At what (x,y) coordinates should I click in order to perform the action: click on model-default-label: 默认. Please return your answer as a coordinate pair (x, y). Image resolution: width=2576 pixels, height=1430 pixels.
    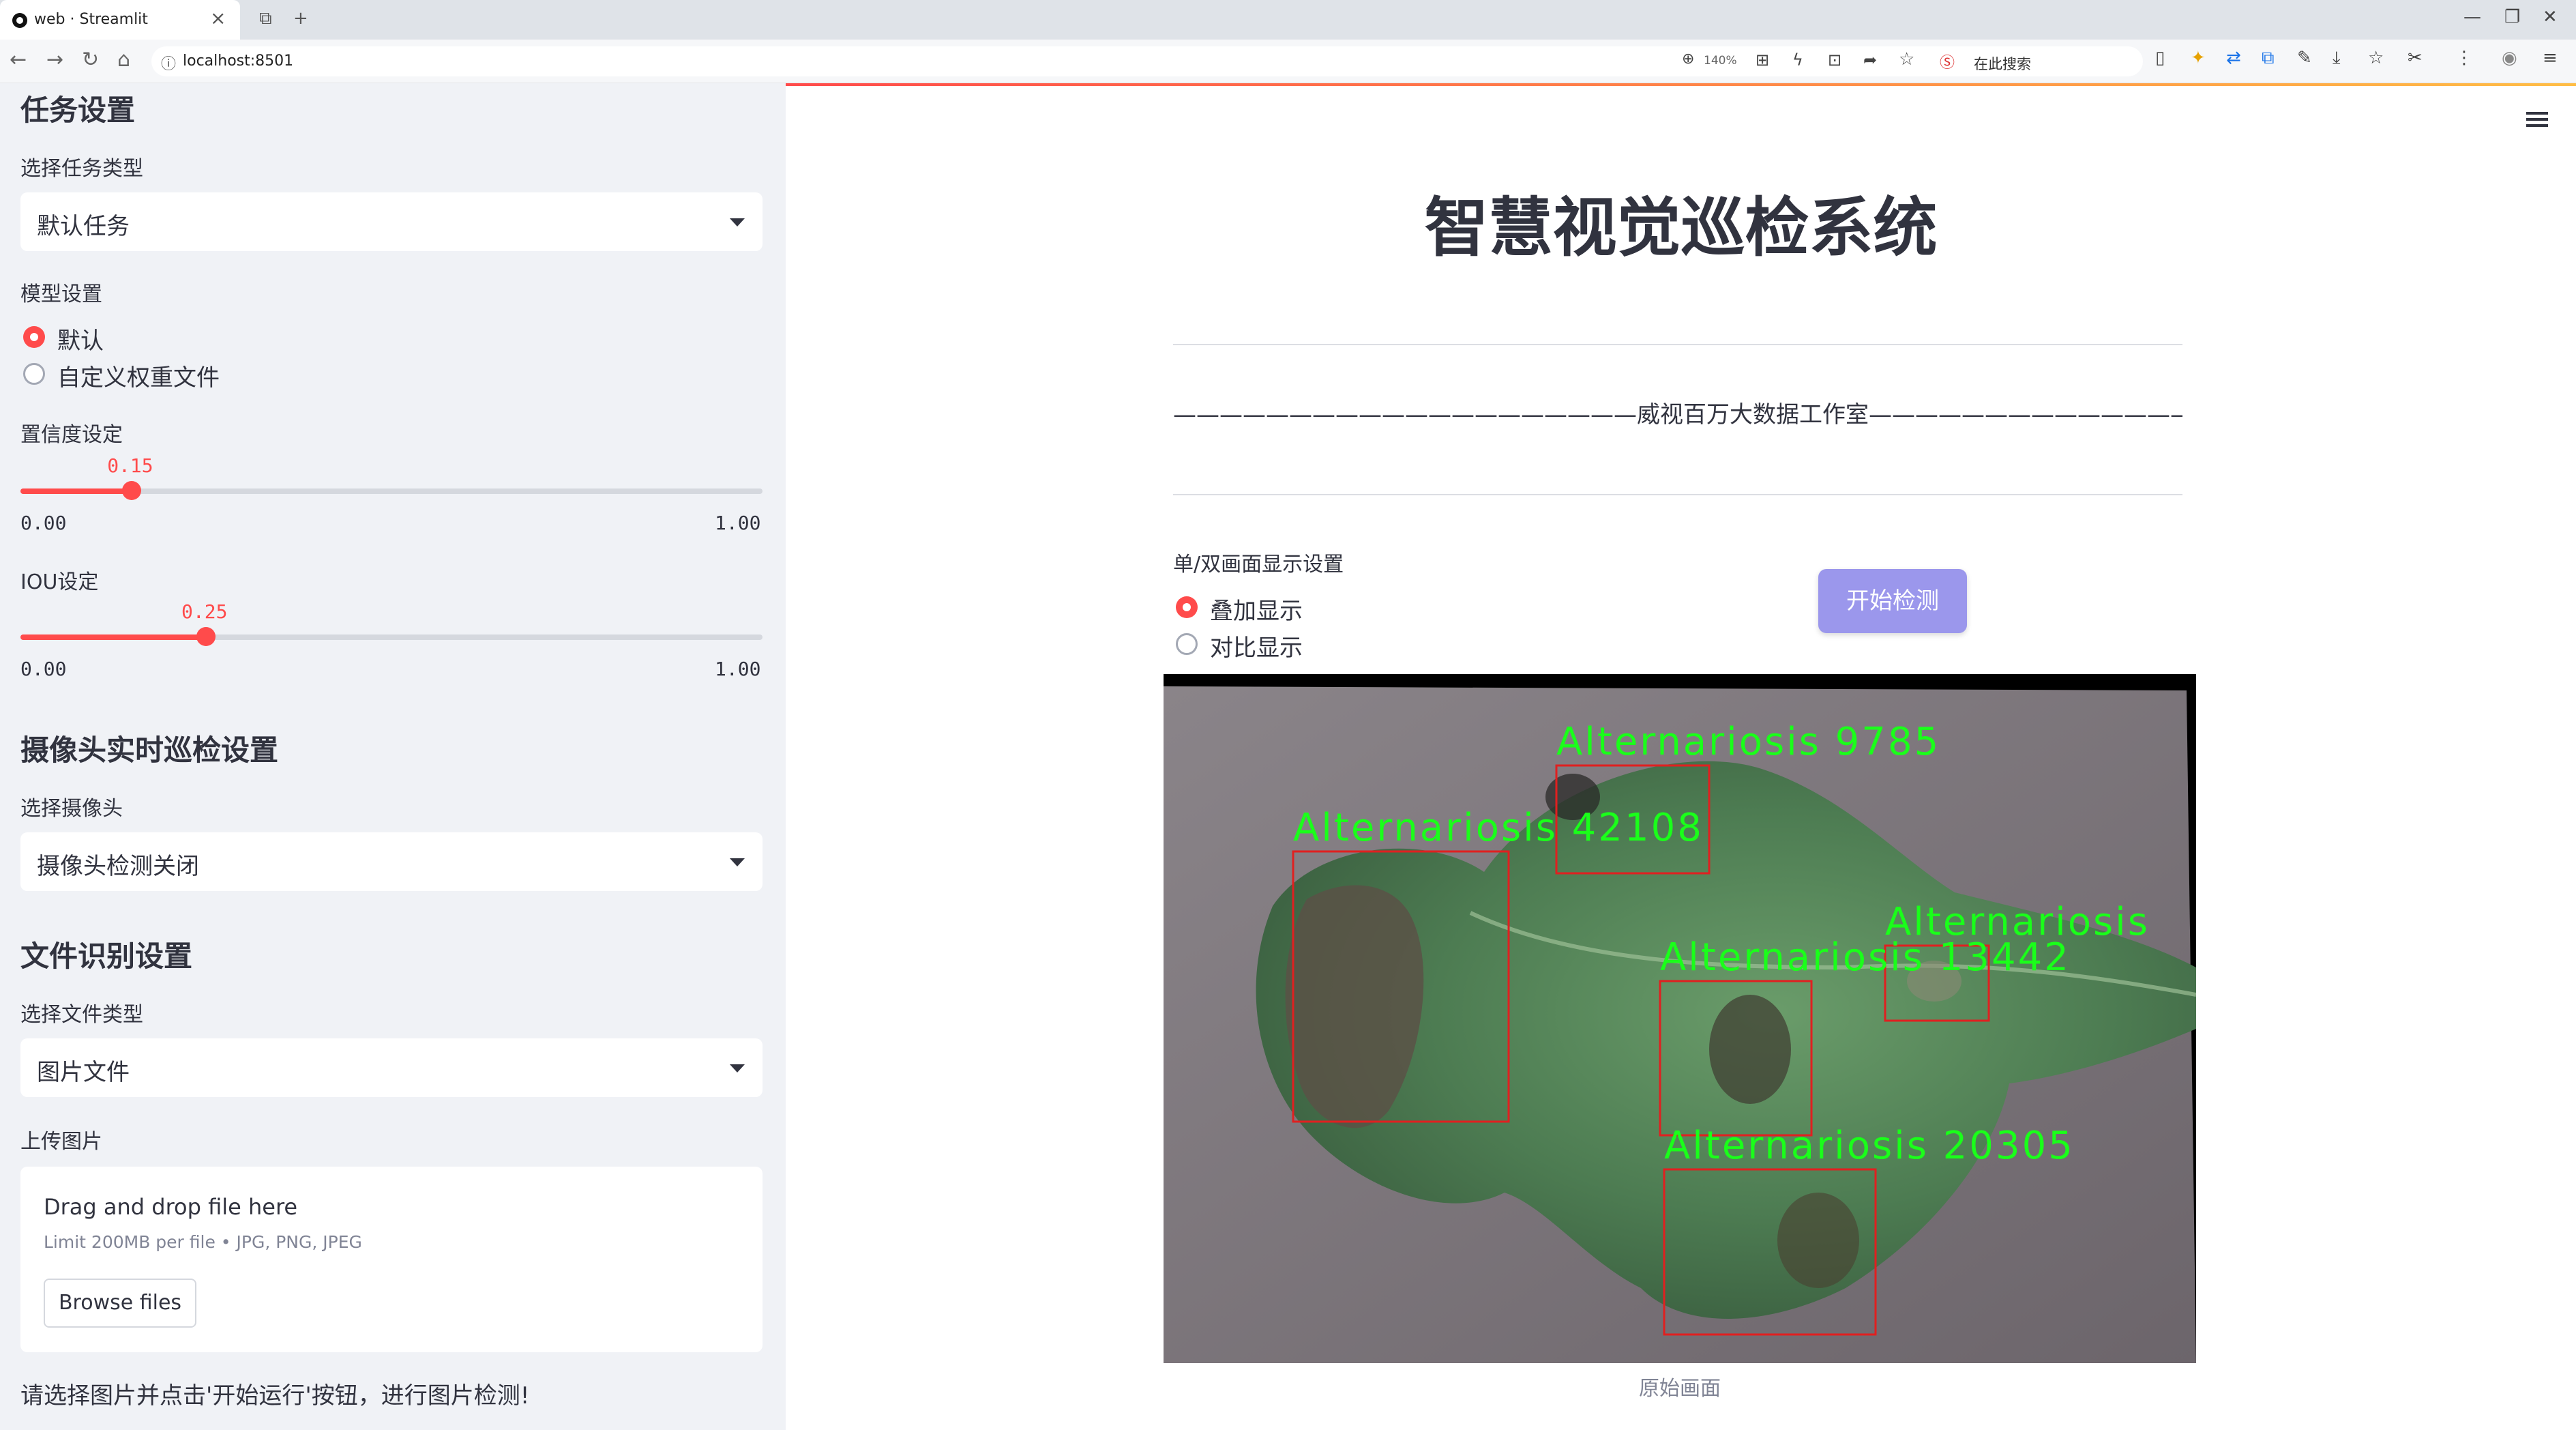
    Looking at the image, I should click on (80, 338).